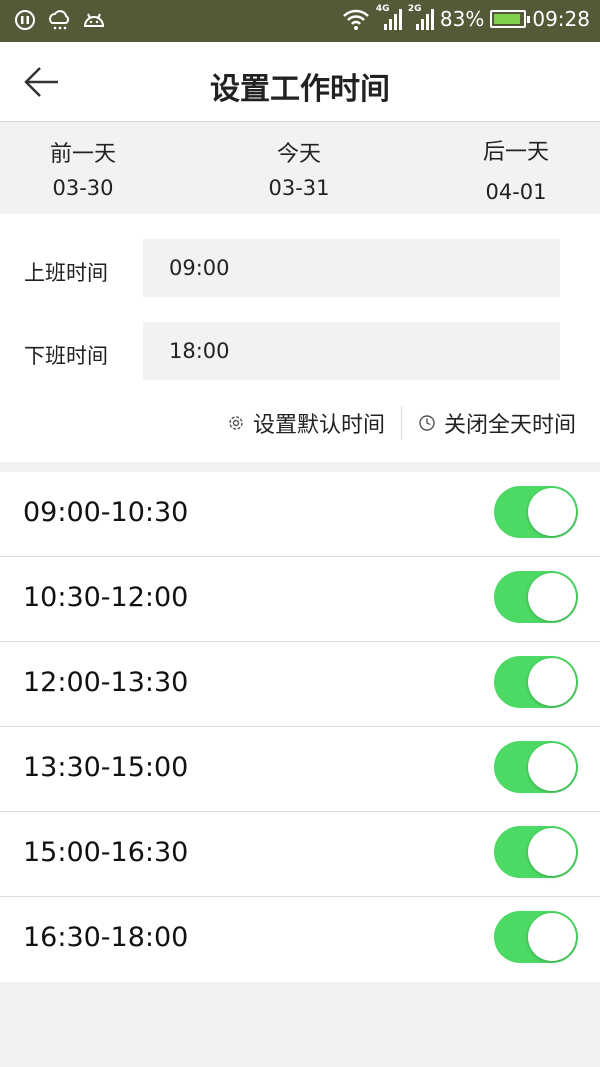 This screenshot has height=1067, width=600. What do you see at coordinates (106, 597) in the screenshot?
I see `time-slot-label: 10:30-12:00` at bounding box center [106, 597].